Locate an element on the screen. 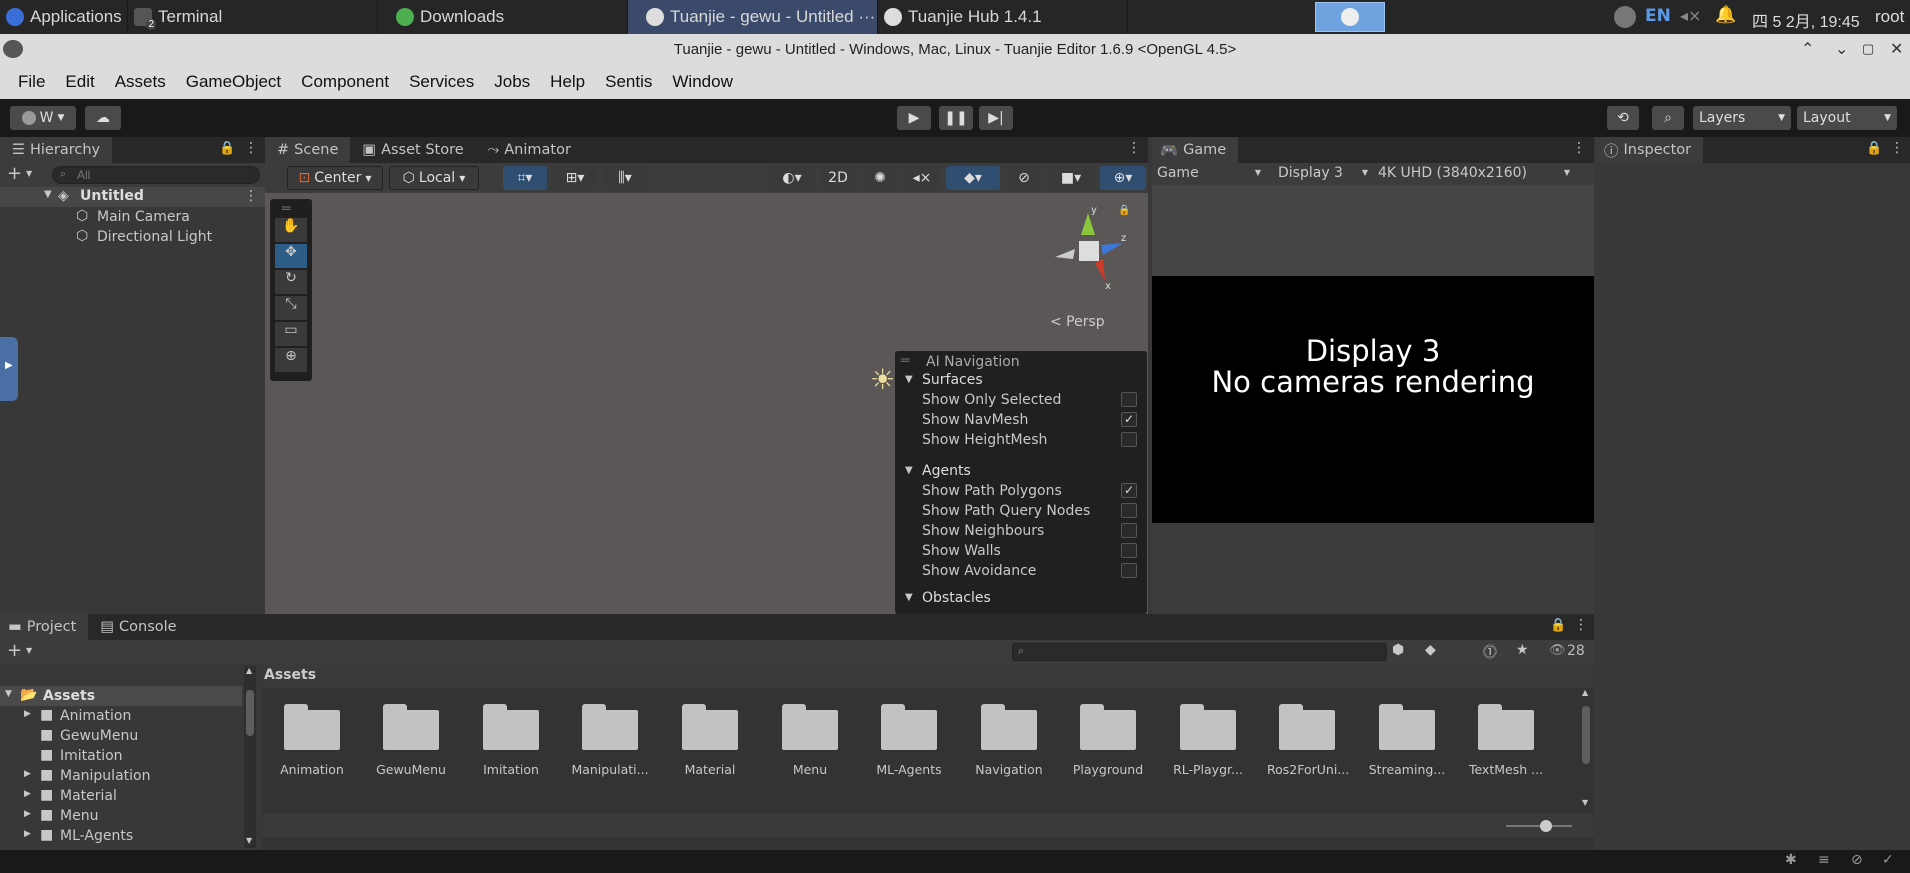 This screenshot has width=1910, height=873. cloud-button: ☁ is located at coordinates (103, 118).